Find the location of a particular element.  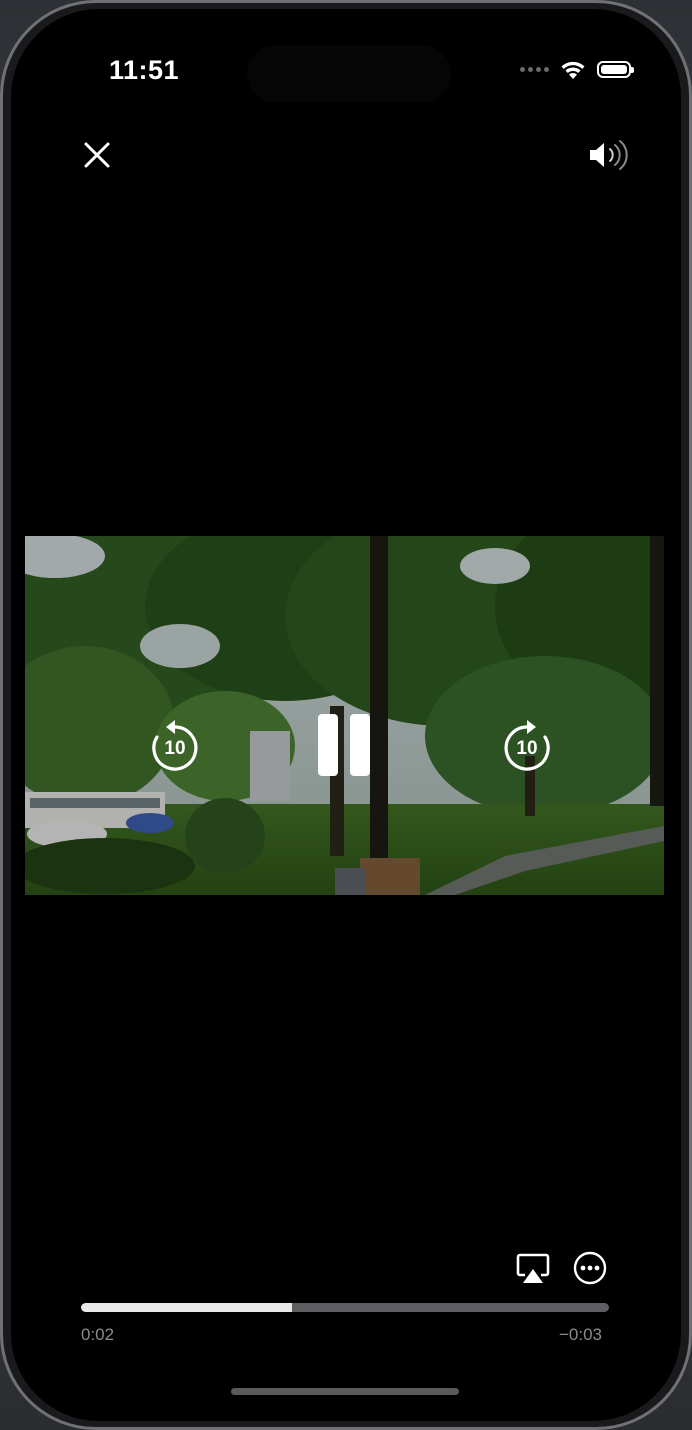

remaining-time: −0:03 is located at coordinates (580, 1334).